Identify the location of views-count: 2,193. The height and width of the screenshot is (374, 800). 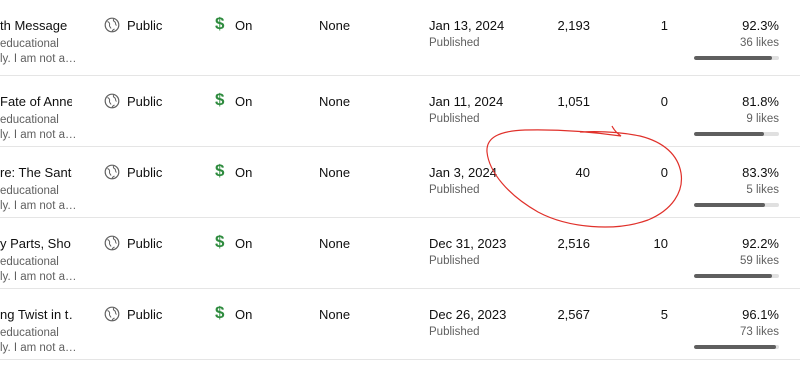
(573, 25).